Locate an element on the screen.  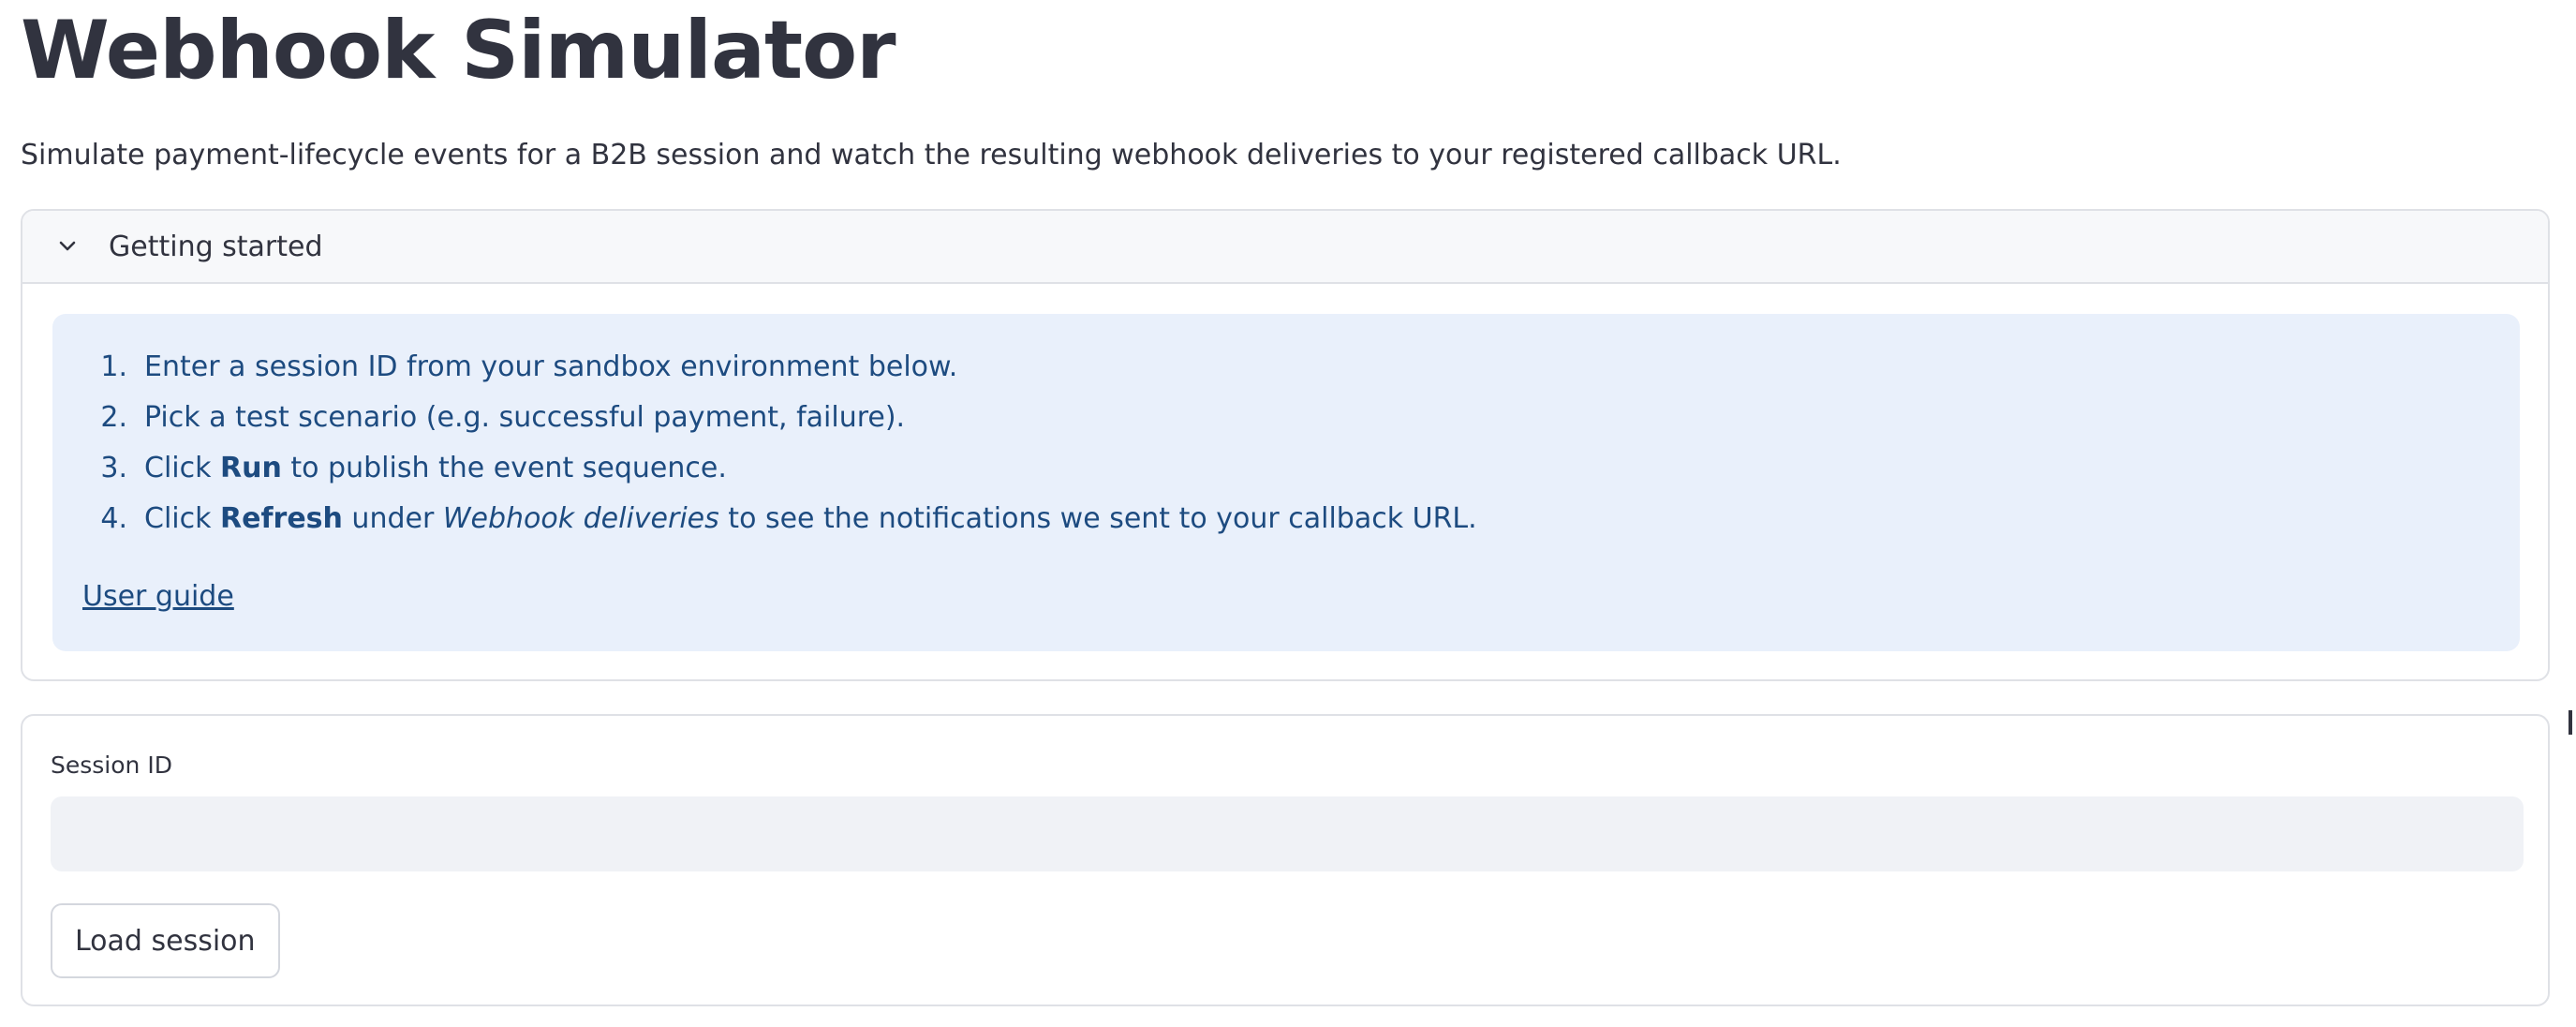
load-session-button: Load session is located at coordinates (165, 941).